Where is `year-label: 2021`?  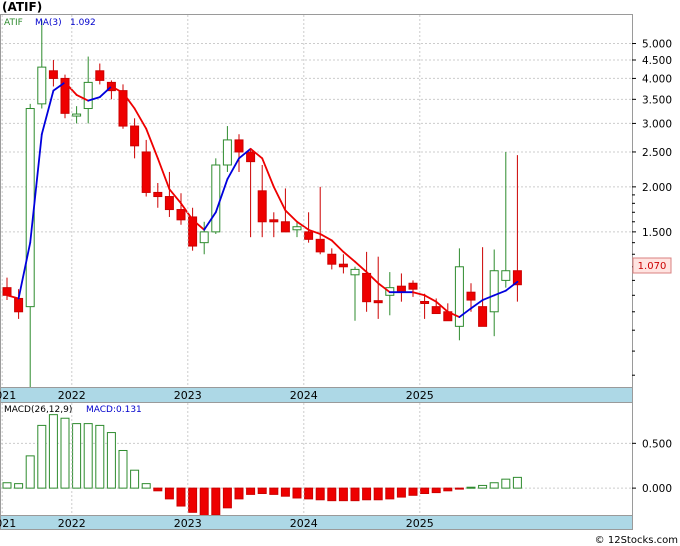 year-label: 2021 is located at coordinates (8, 395).